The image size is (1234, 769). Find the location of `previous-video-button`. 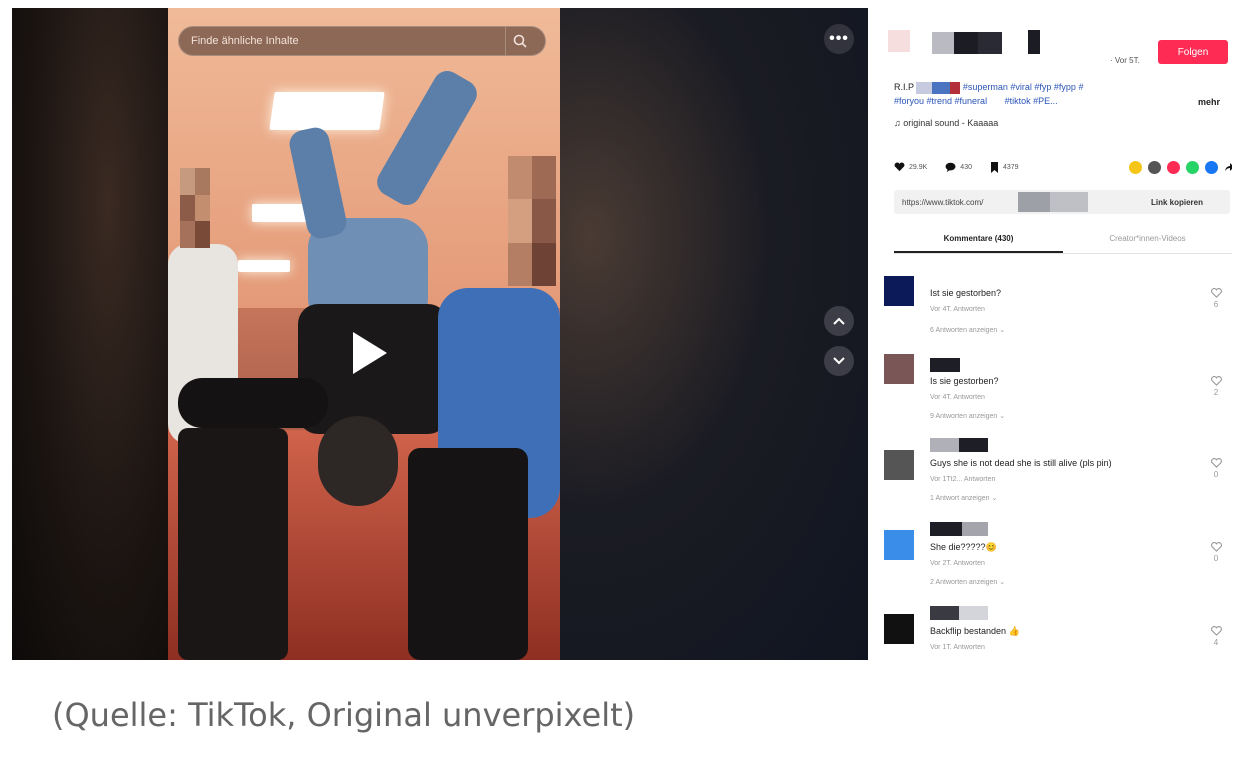

previous-video-button is located at coordinates (839, 321).